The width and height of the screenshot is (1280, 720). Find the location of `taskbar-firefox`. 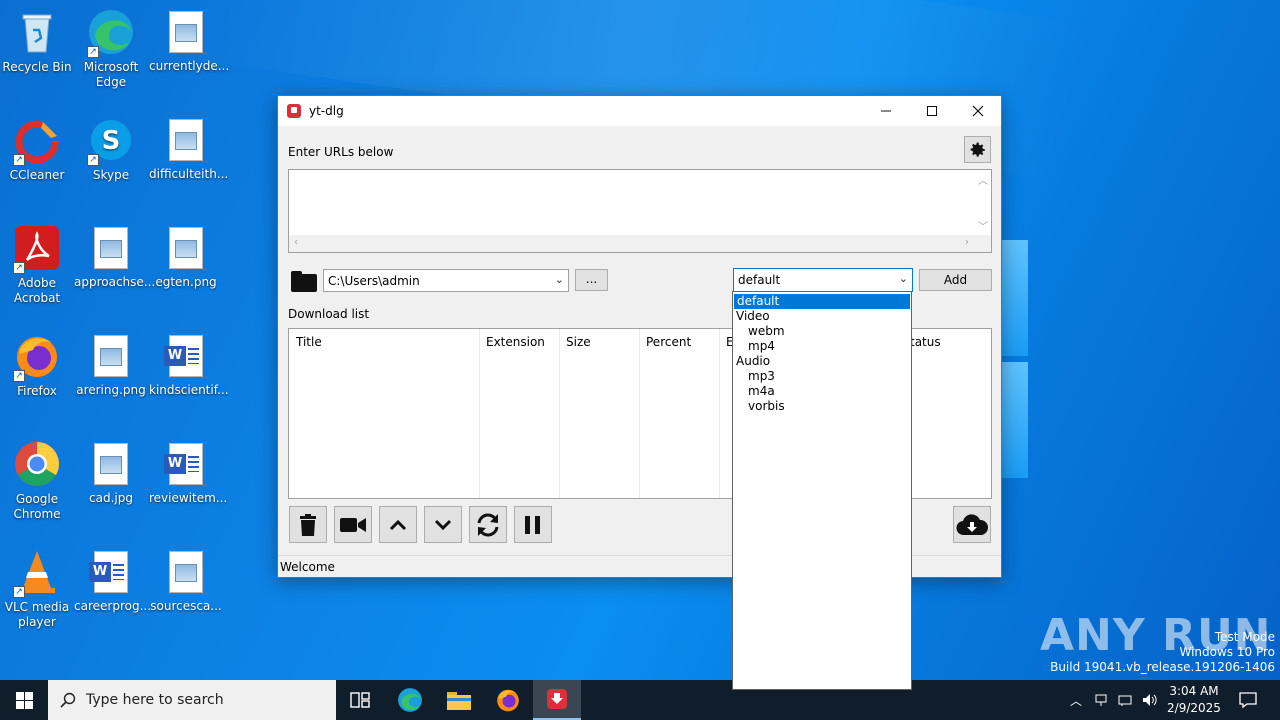

taskbar-firefox is located at coordinates (508, 700).